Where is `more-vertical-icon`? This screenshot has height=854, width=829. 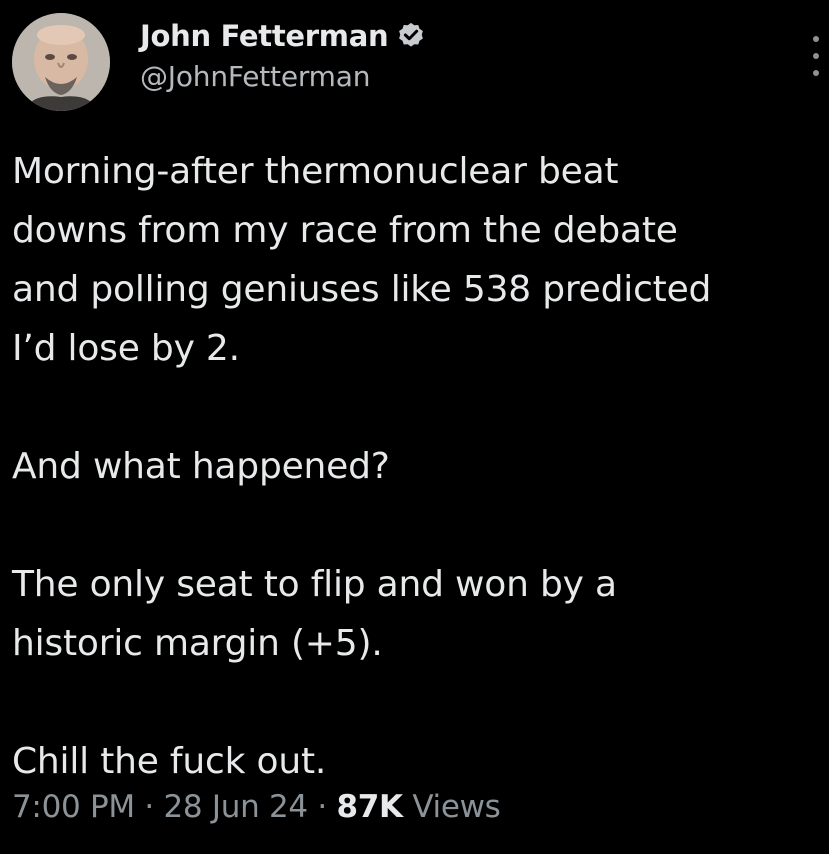
more-vertical-icon is located at coordinates (816, 56).